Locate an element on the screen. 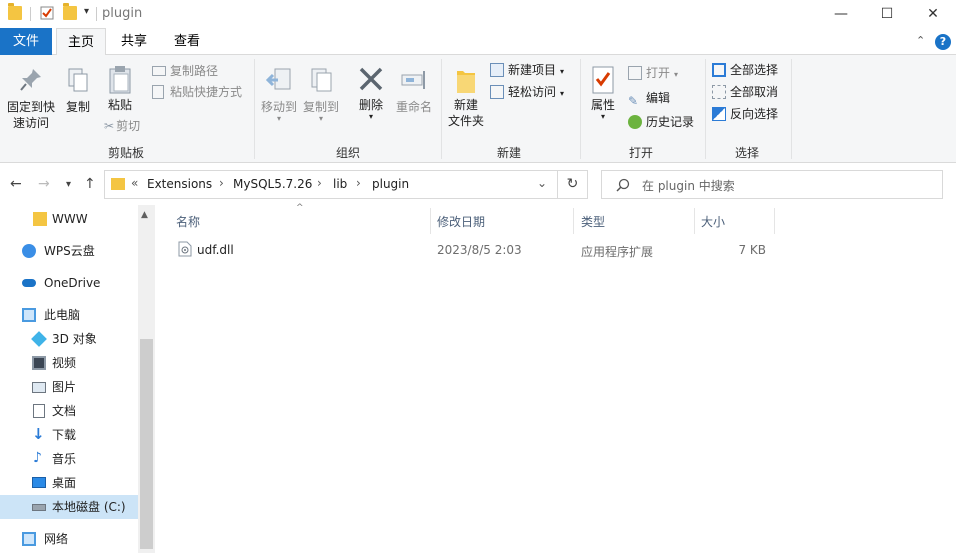 The height and width of the screenshot is (553, 956). invert-selection-button: 反向选择 is located at coordinates (745, 114).